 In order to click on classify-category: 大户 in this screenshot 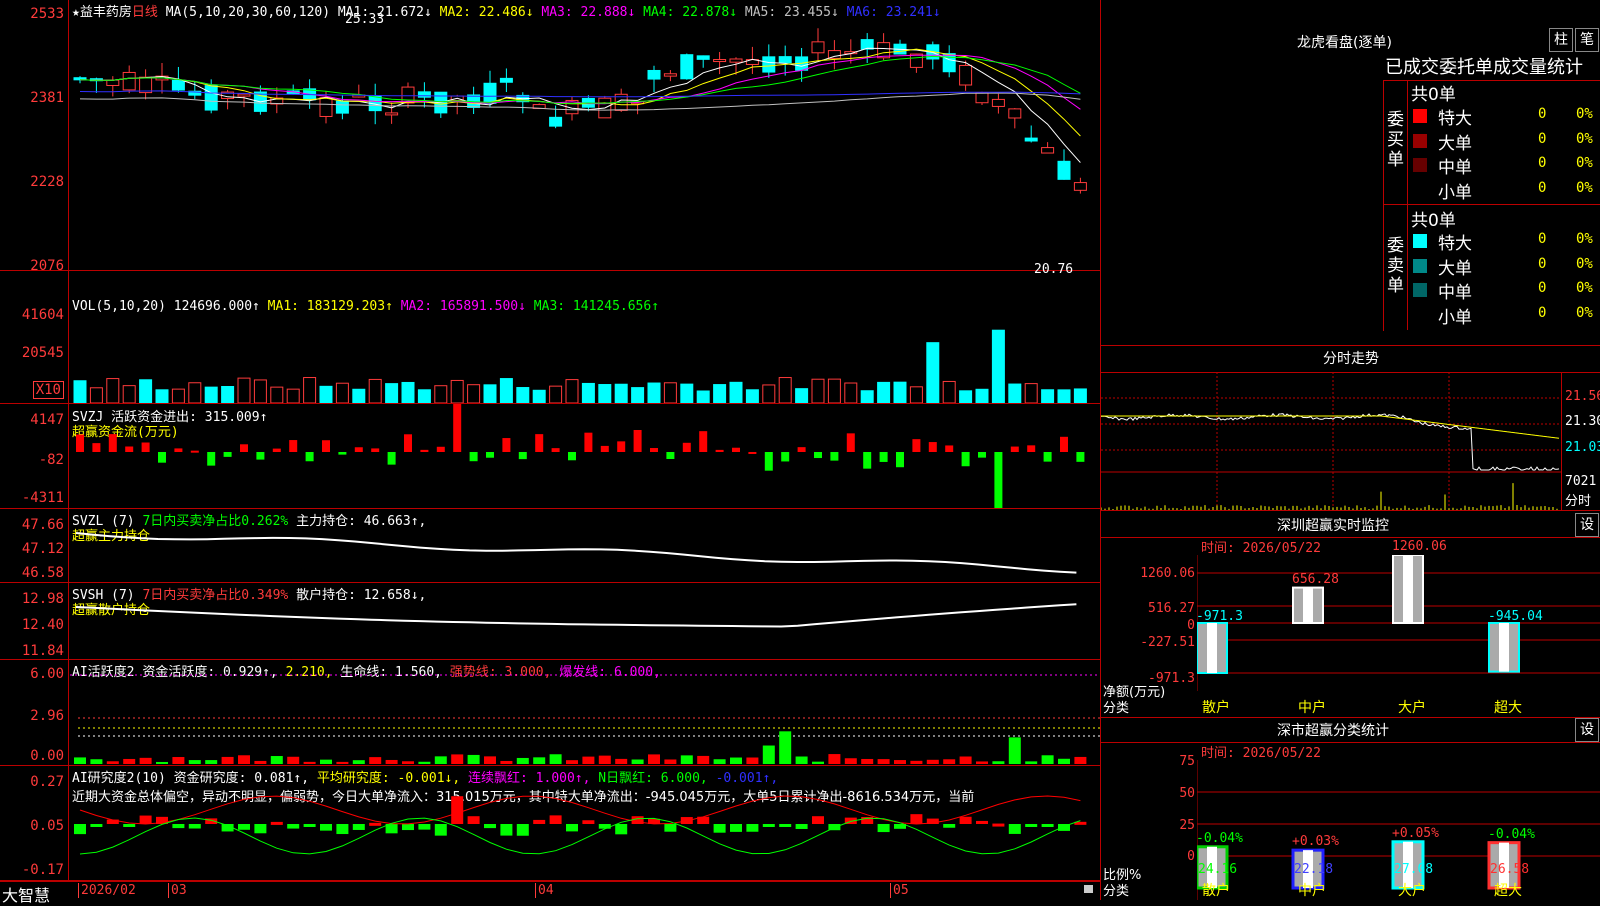, I will do `click(1412, 891)`.